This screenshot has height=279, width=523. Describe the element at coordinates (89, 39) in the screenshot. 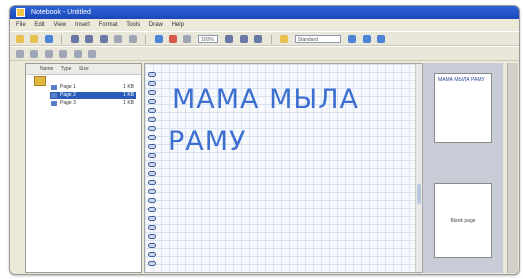

I see `copy-icon` at that location.